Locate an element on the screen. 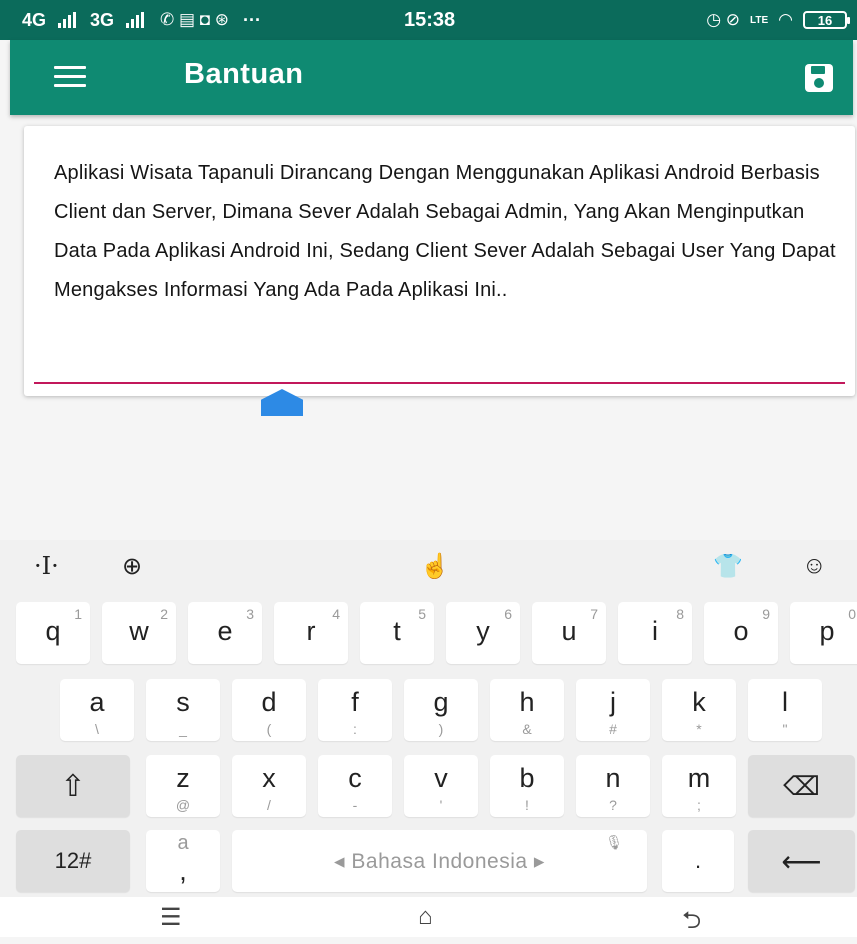  key-j: j # is located at coordinates (613, 710).